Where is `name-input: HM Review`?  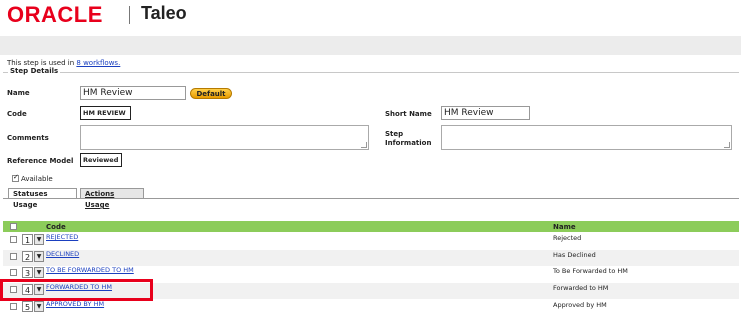
name-input: HM Review is located at coordinates (133, 93).